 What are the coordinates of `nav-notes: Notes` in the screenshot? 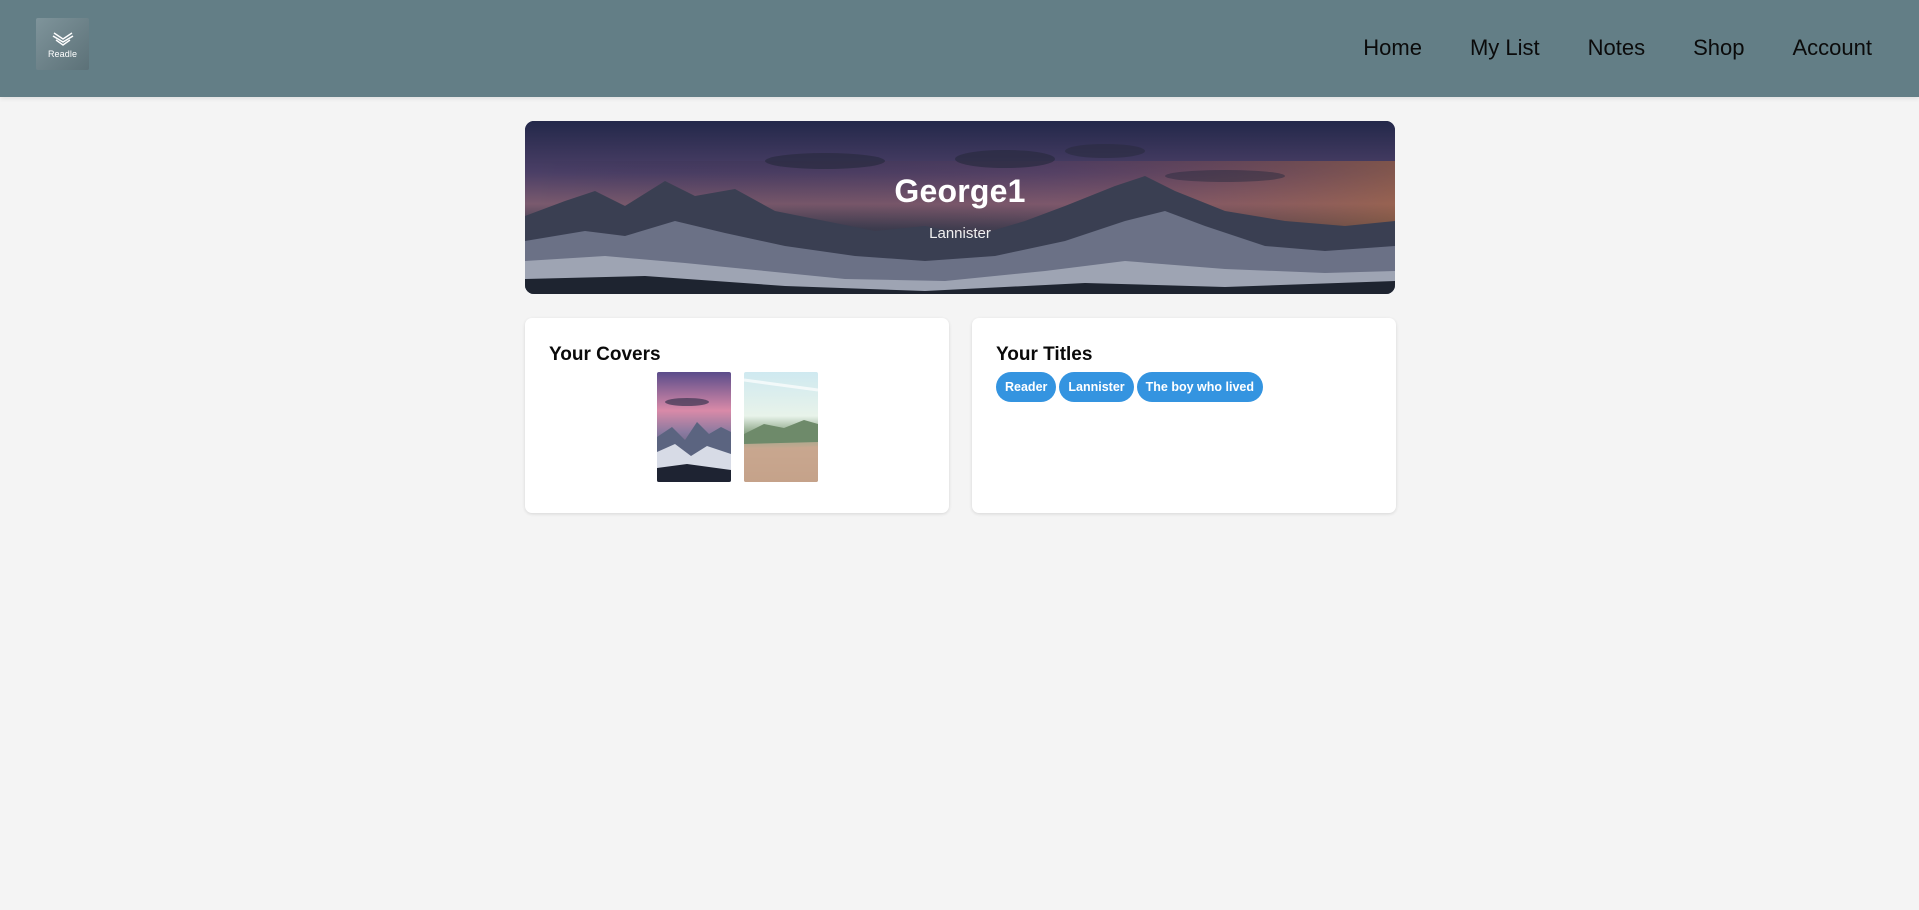 It's located at (1616, 48).